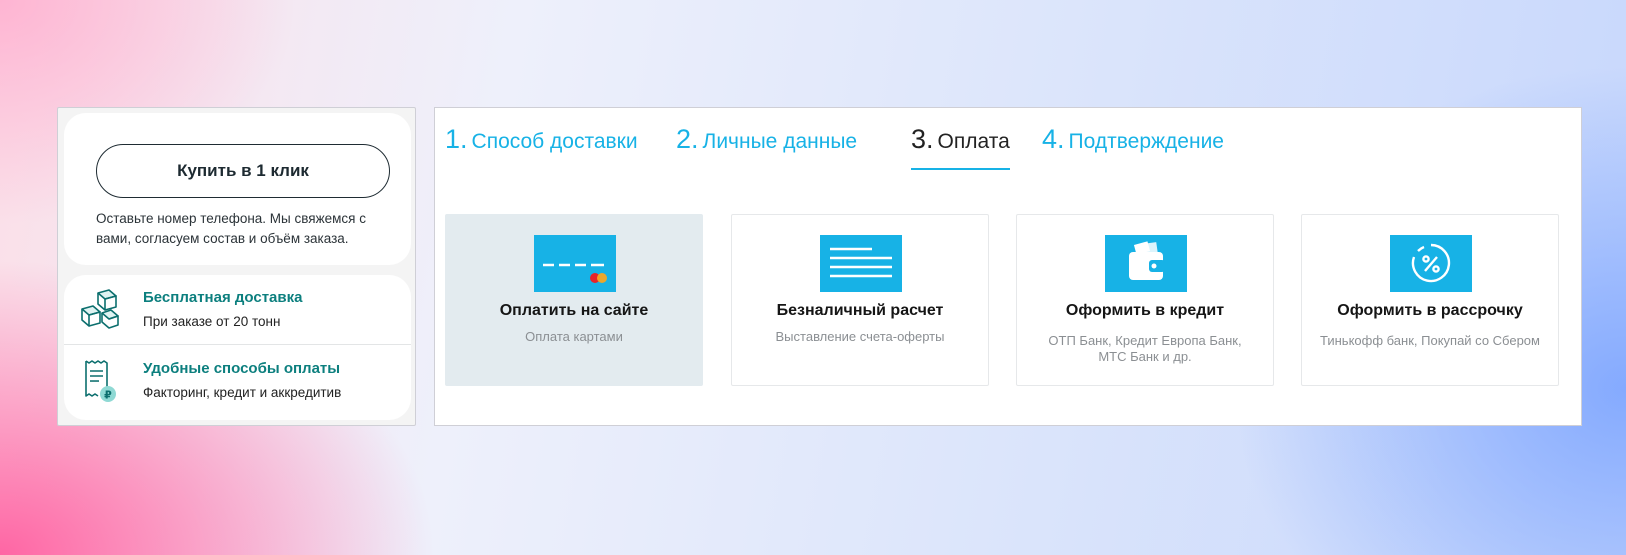 The image size is (1626, 555). What do you see at coordinates (223, 297) in the screenshot?
I see `feature-title: Бесплатная доставка` at bounding box center [223, 297].